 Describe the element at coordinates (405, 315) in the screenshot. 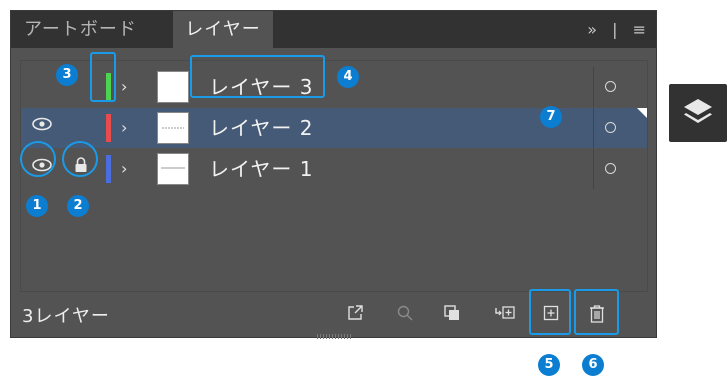

I see `search-icon` at that location.